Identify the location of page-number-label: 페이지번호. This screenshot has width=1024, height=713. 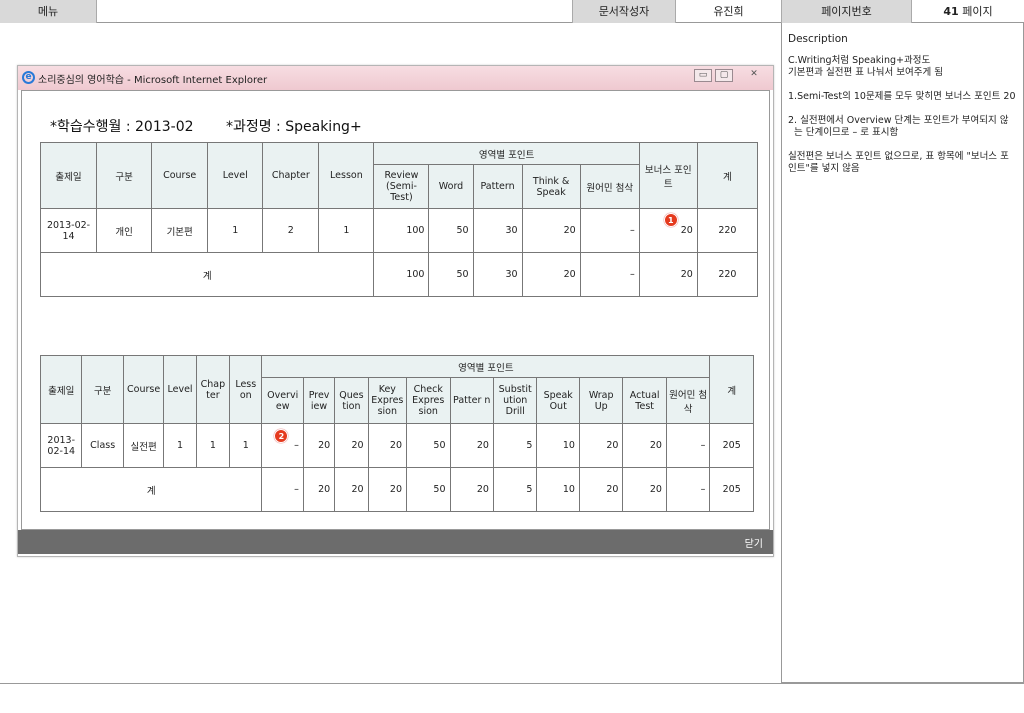
(847, 11).